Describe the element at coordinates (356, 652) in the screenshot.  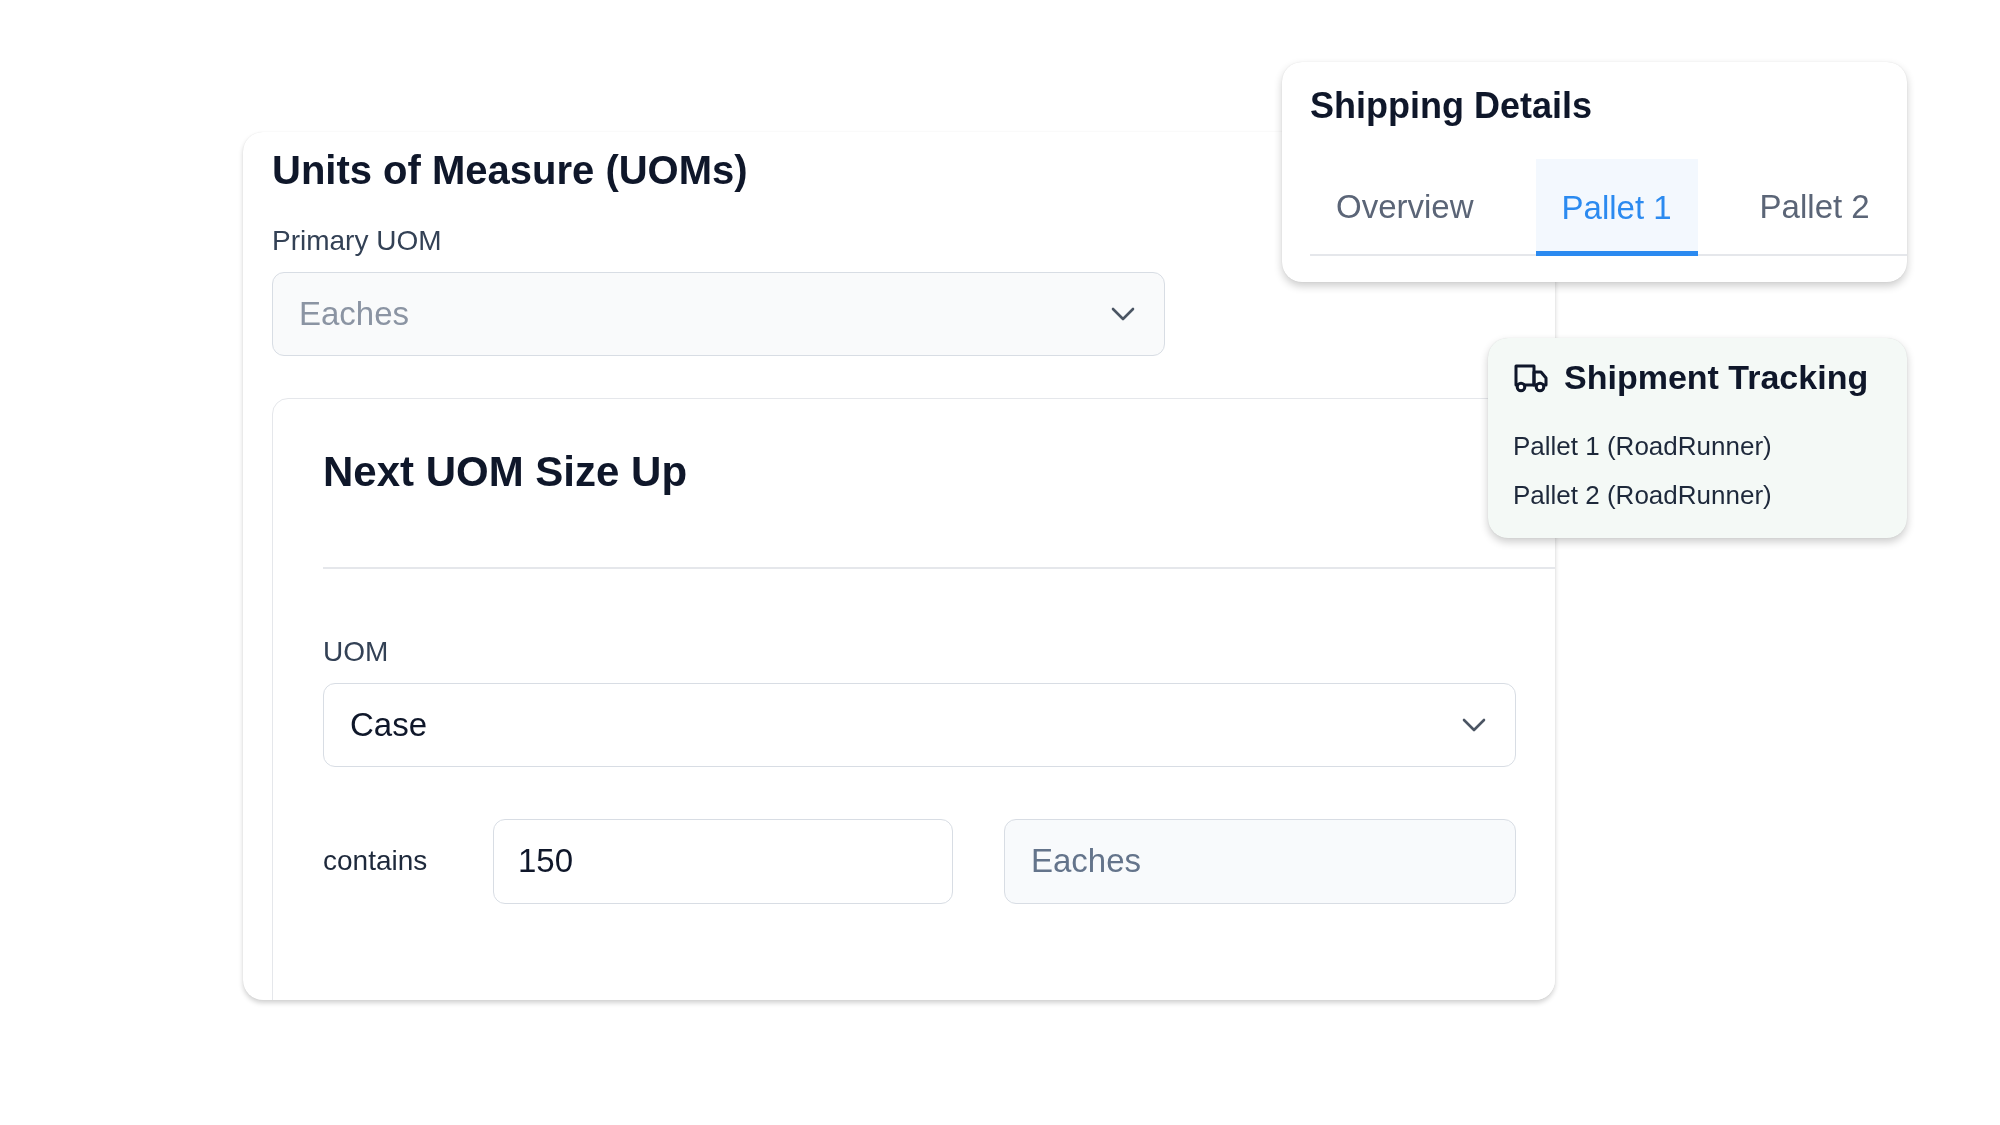
I see `field-label: UOM` at that location.